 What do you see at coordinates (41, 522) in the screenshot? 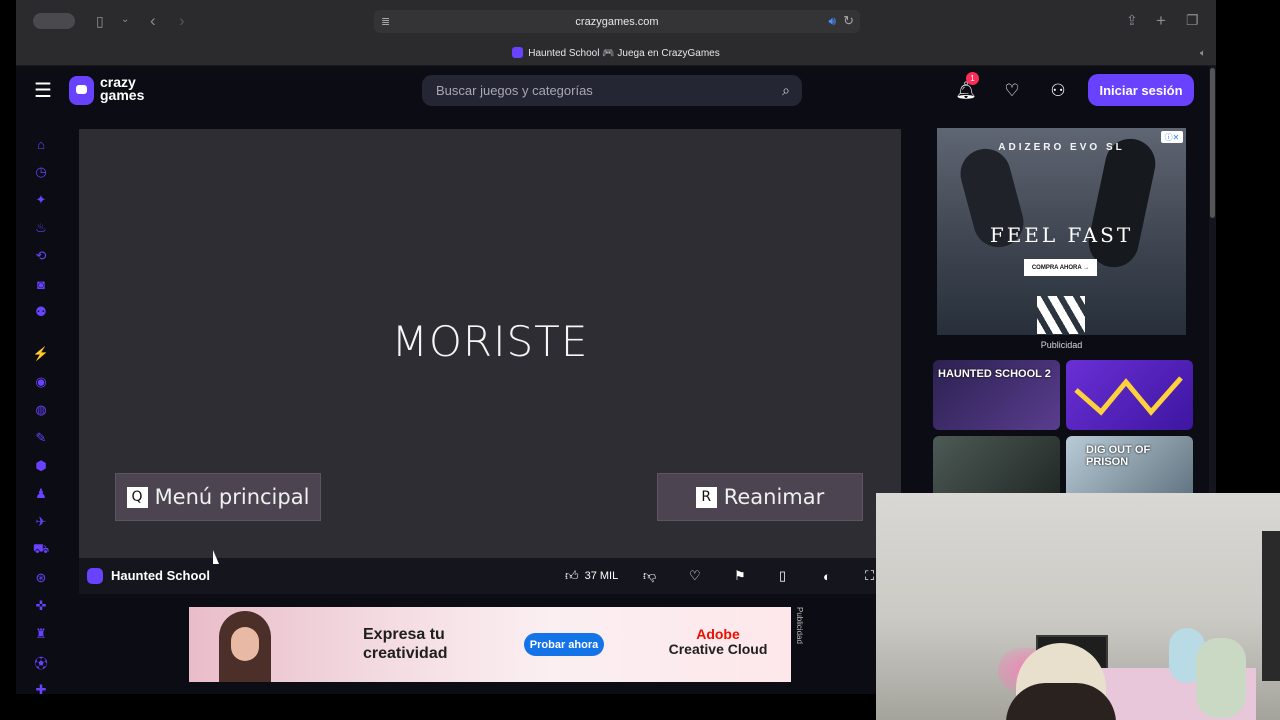
I see `cooking-icon: ✈` at bounding box center [41, 522].